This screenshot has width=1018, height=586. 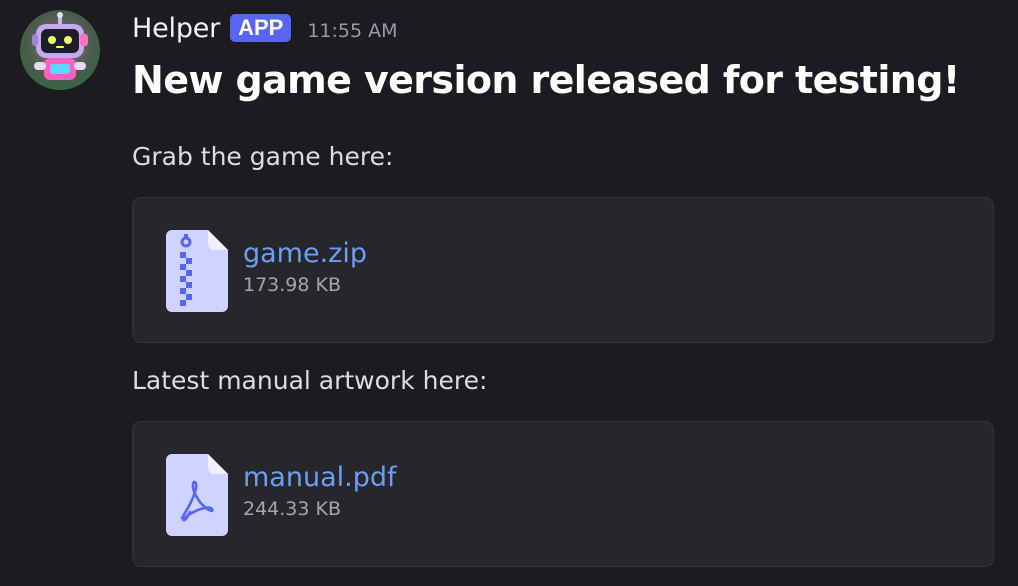 I want to click on timestamp: 11:55 AM, so click(x=352, y=31).